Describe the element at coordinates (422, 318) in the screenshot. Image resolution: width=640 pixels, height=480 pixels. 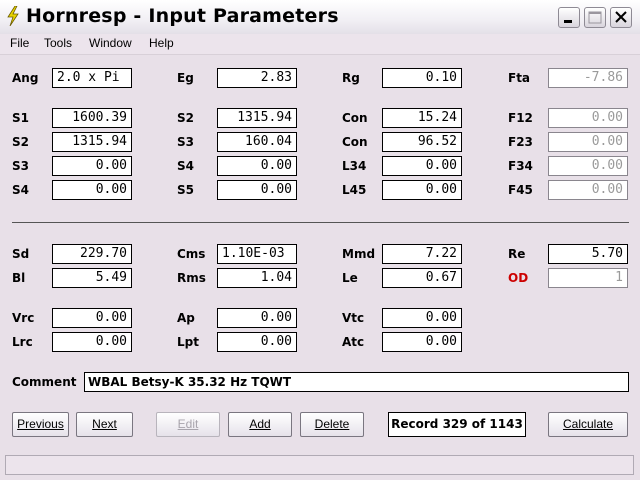
I see `vtc-field: 0.00` at that location.